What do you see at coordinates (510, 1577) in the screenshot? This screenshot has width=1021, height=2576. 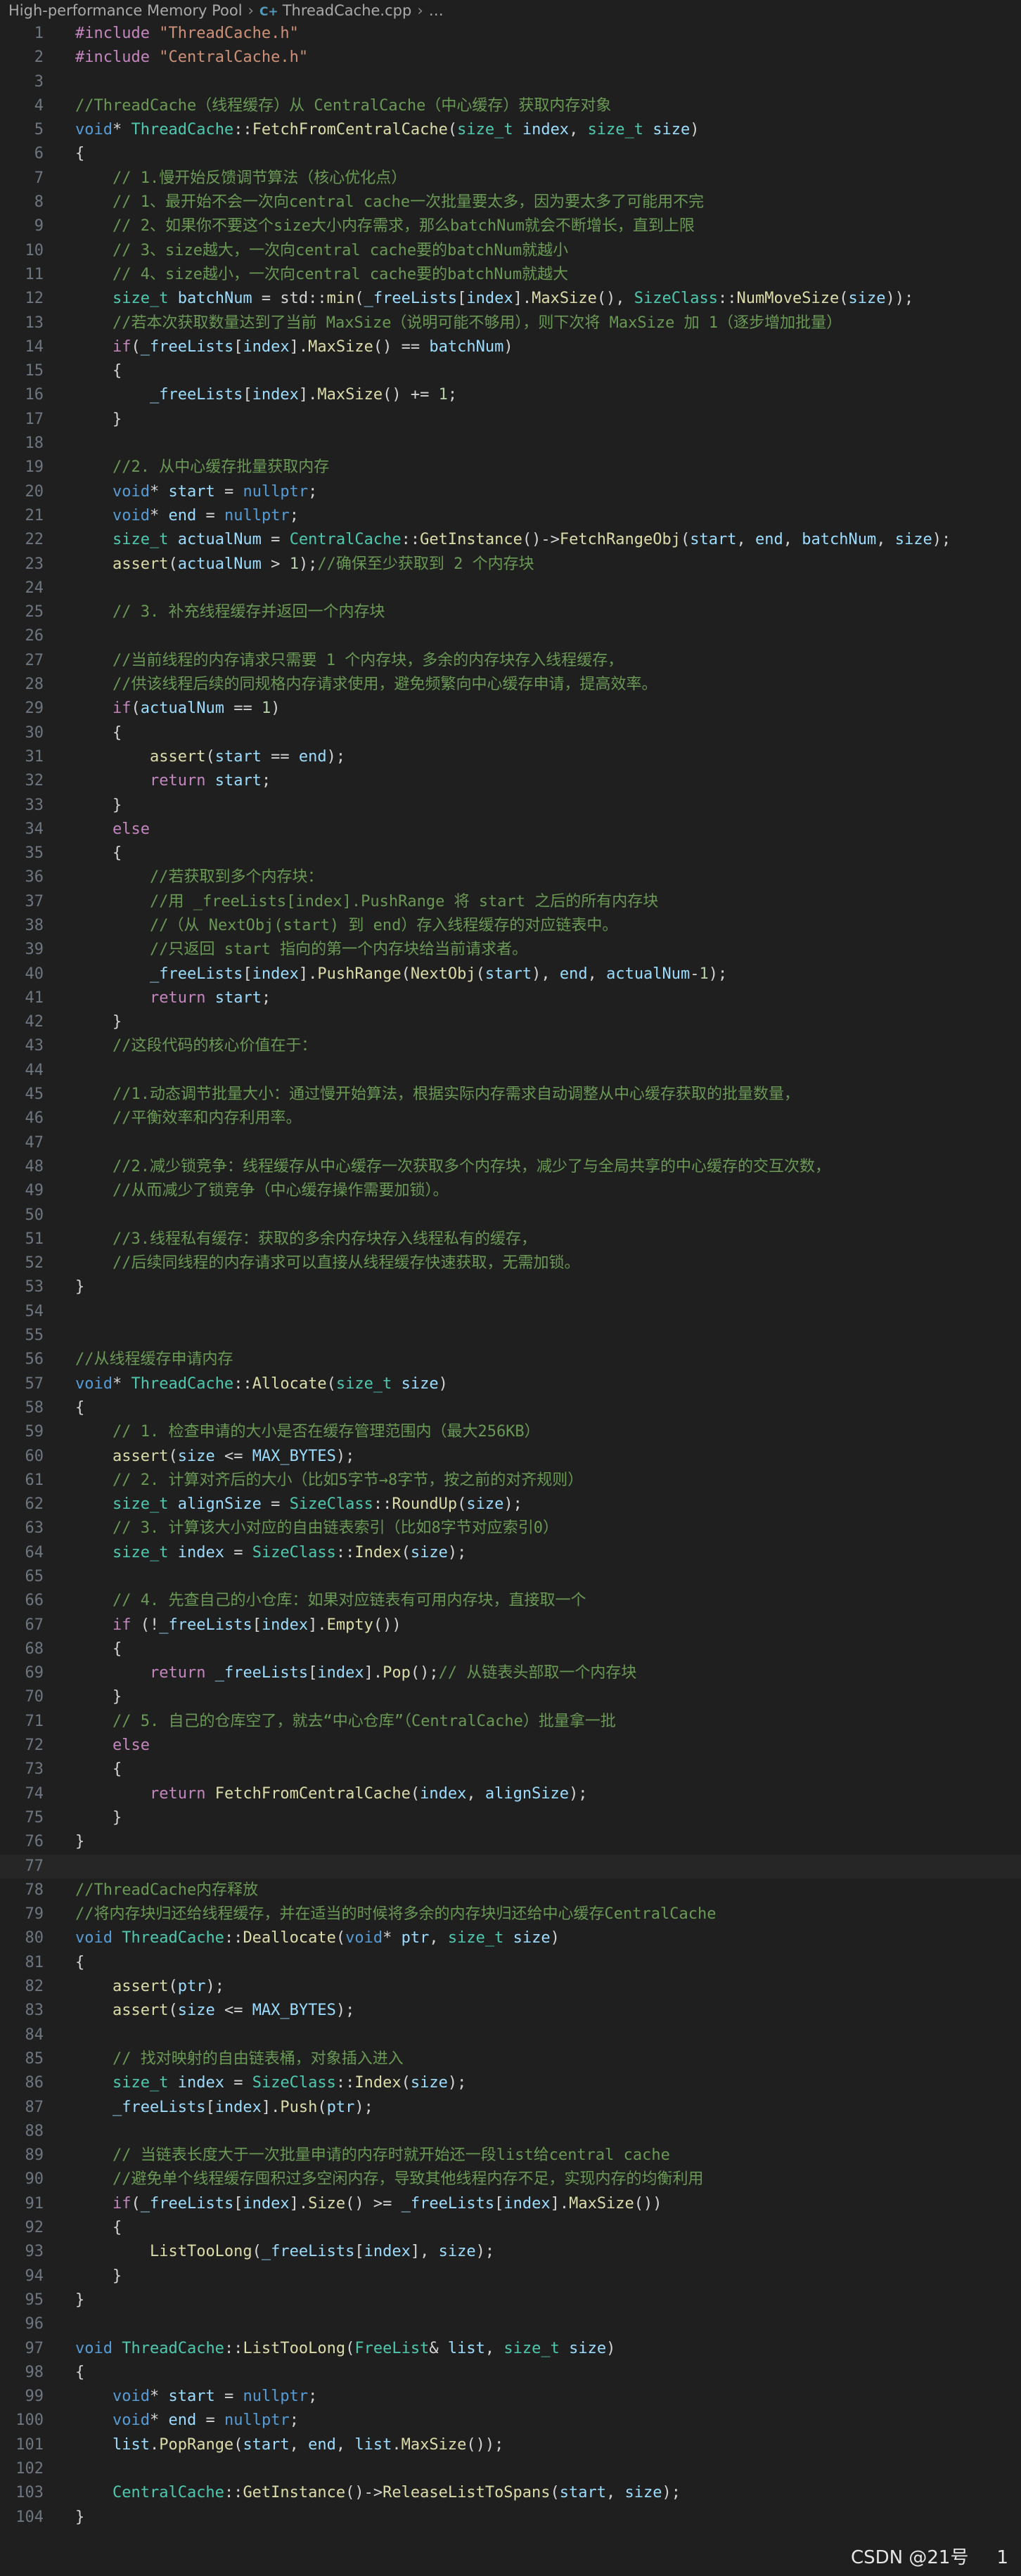 I see `code-line: 65` at bounding box center [510, 1577].